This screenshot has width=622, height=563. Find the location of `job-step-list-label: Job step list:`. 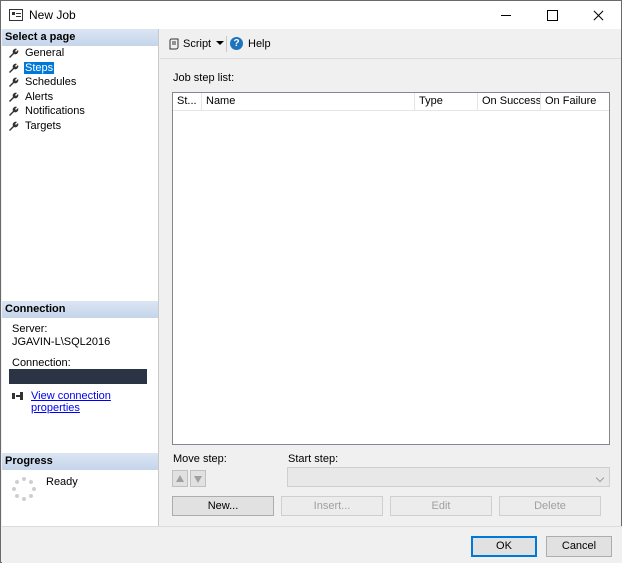

job-step-list-label: Job step list: is located at coordinates (204, 78).